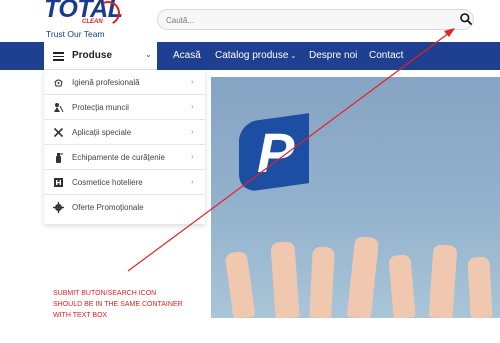  I want to click on menu-item-label: Oferte Promoționale, so click(108, 207).